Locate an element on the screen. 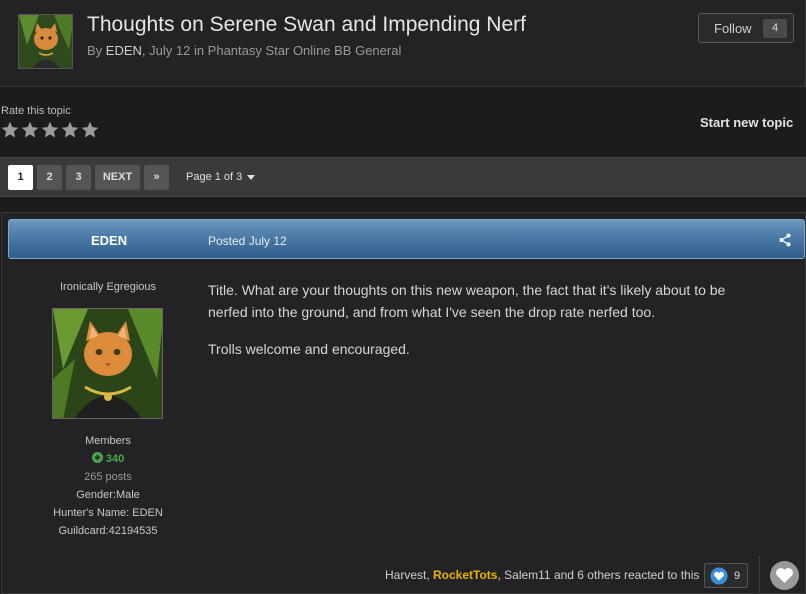 This screenshot has height=594, width=806. reactions-names-a: Harvest, is located at coordinates (409, 575).